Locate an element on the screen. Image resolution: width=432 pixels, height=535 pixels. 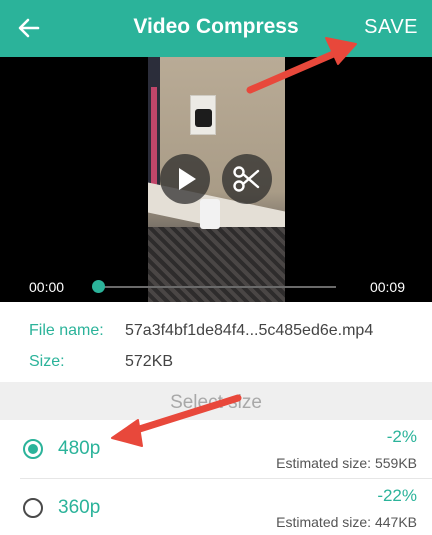
size-option-360p: 360p -22% Estimated size: 447KB is located at coordinates (226, 506).